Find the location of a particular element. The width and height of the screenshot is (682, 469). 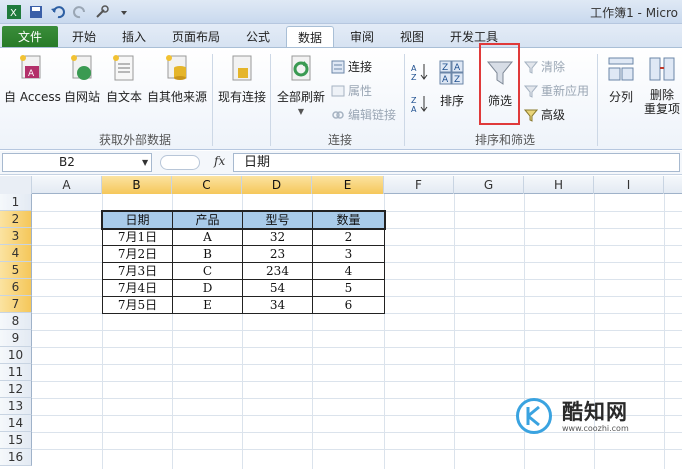

column-header-e: E is located at coordinates (348, 185).